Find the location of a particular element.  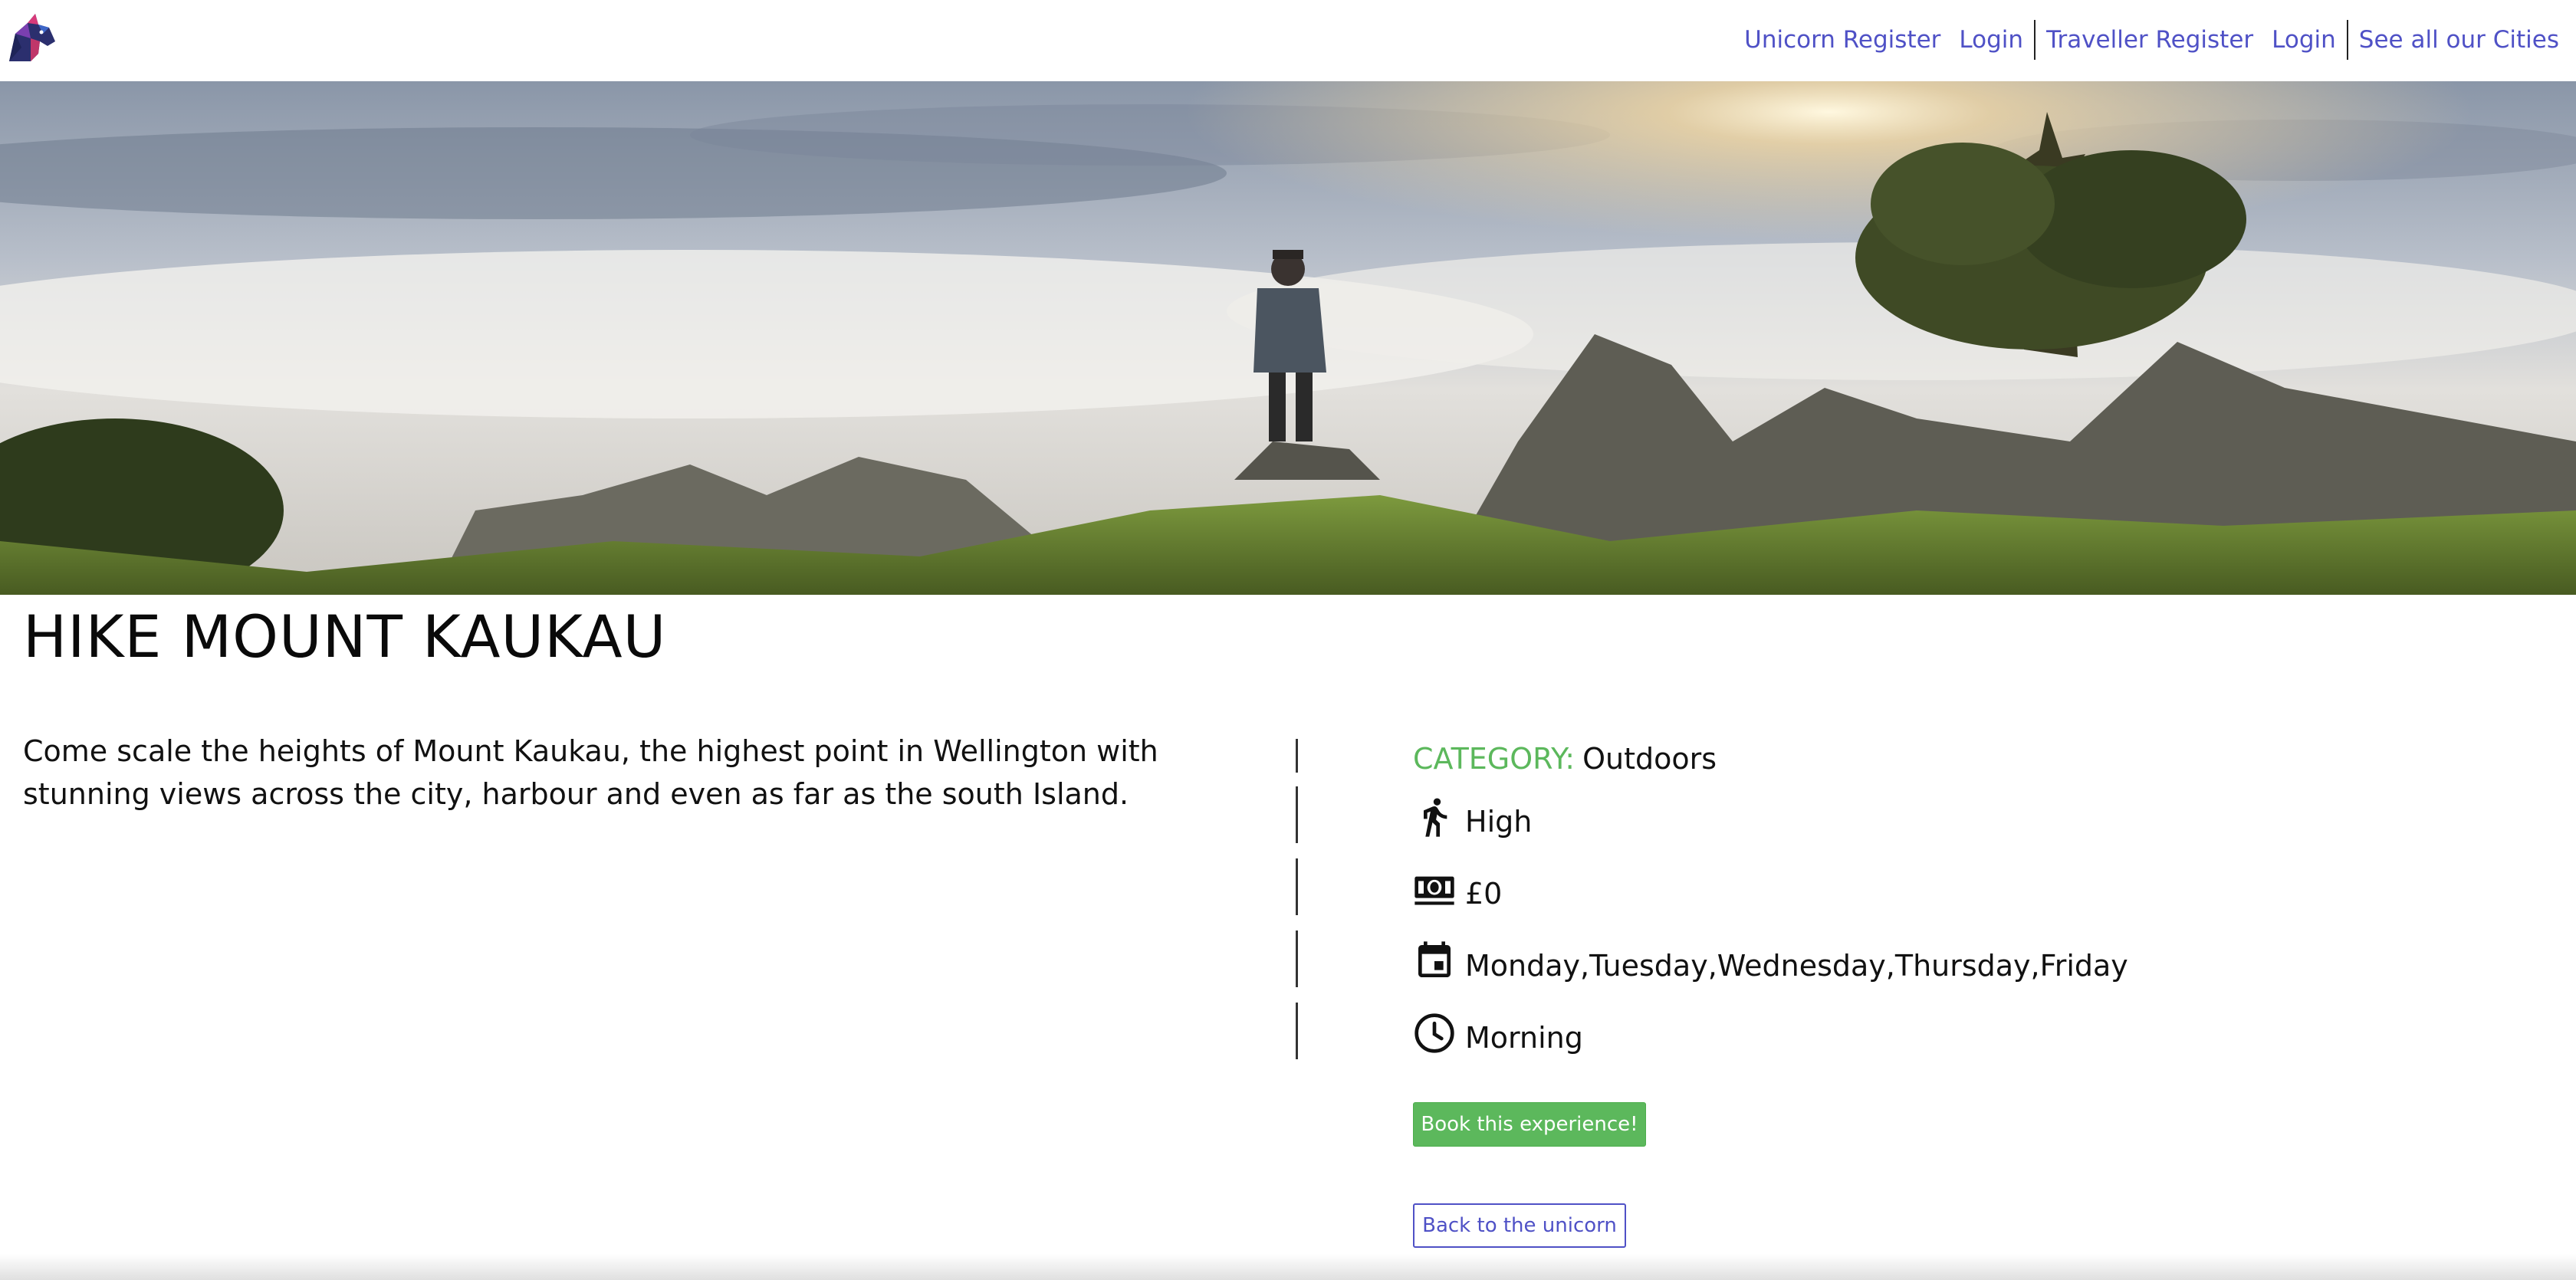

page-title: HIKE MOUNT KAUKAU is located at coordinates (345, 636).